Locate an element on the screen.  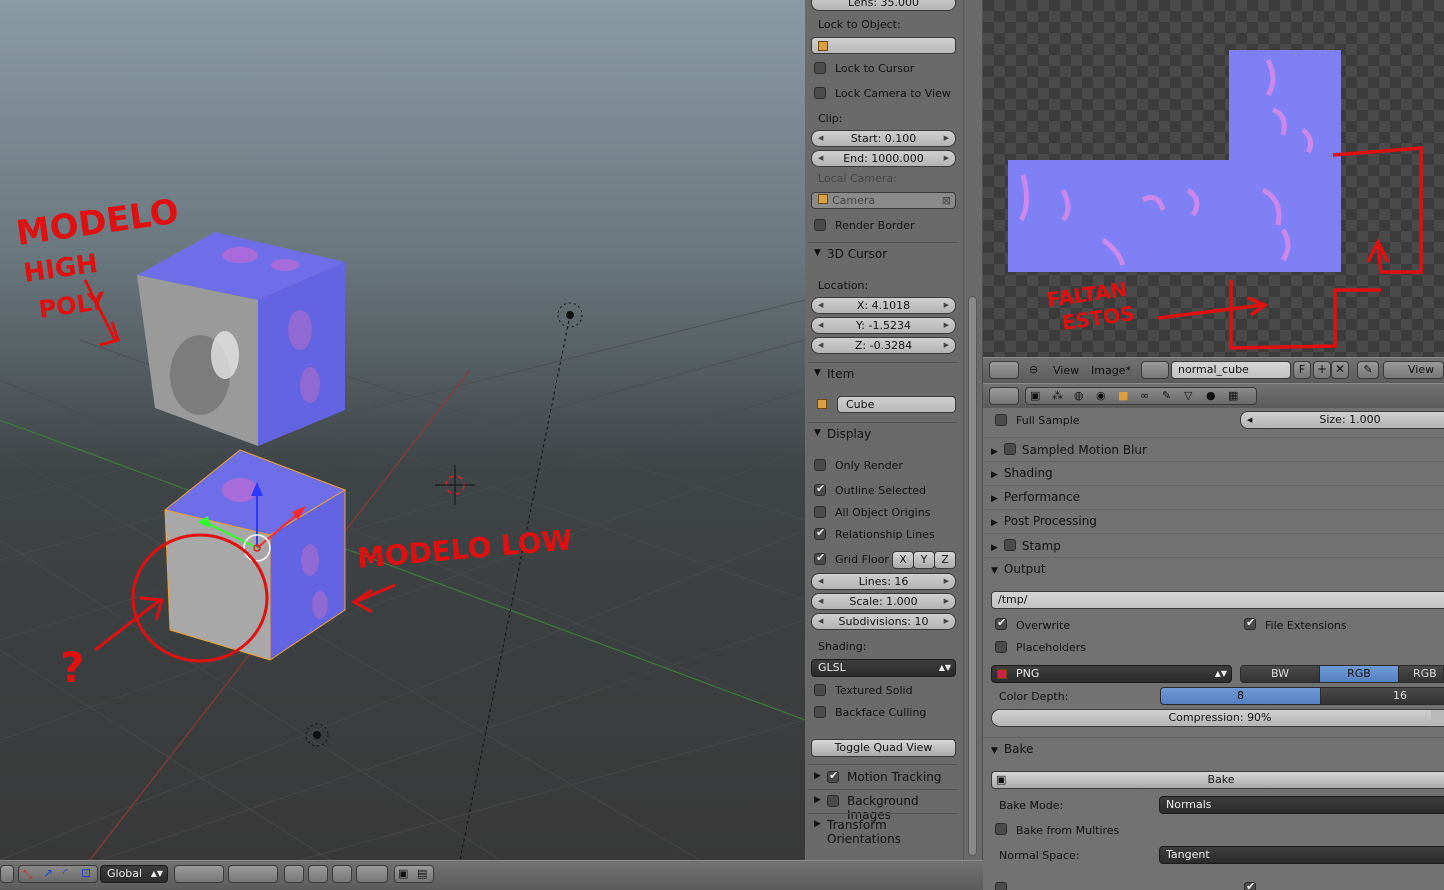
render-border-checkbox is located at coordinates (820, 225).